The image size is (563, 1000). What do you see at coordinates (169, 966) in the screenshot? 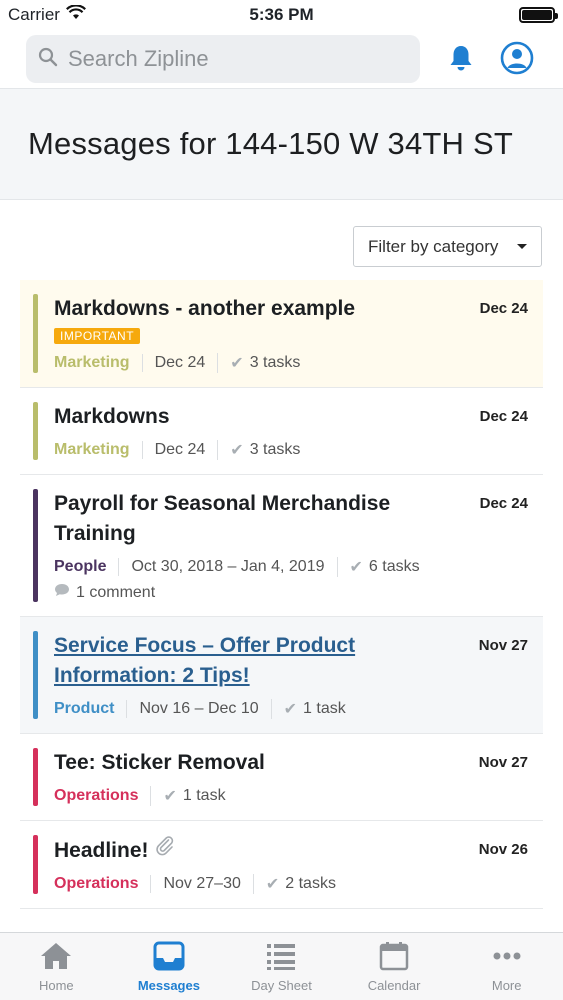
I see `tab-messages: Messages` at bounding box center [169, 966].